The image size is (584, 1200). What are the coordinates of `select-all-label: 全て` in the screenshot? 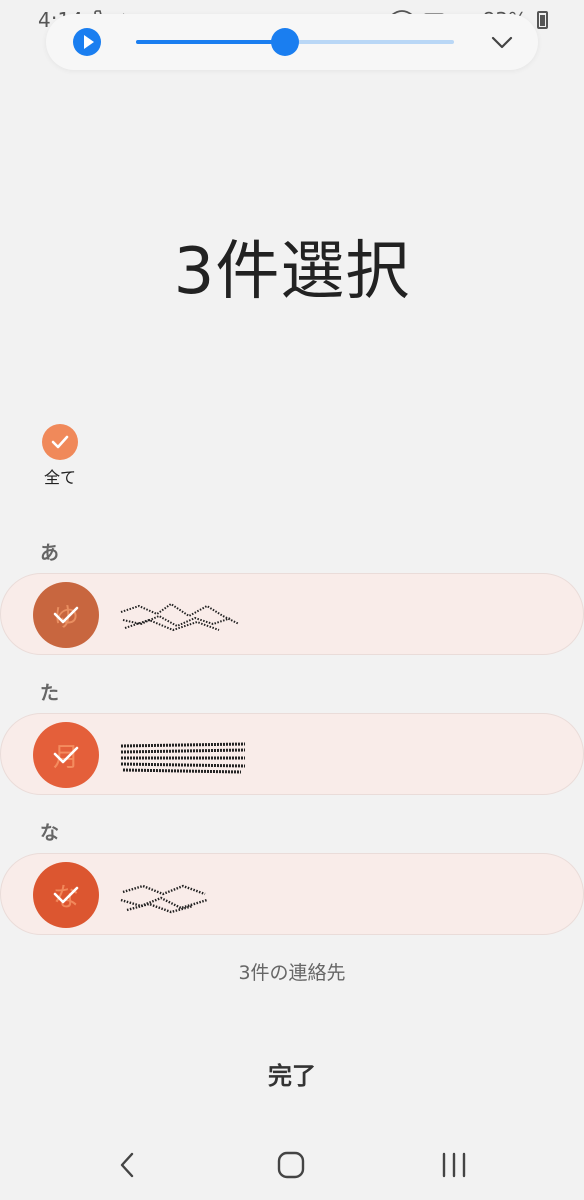 It's located at (59, 477).